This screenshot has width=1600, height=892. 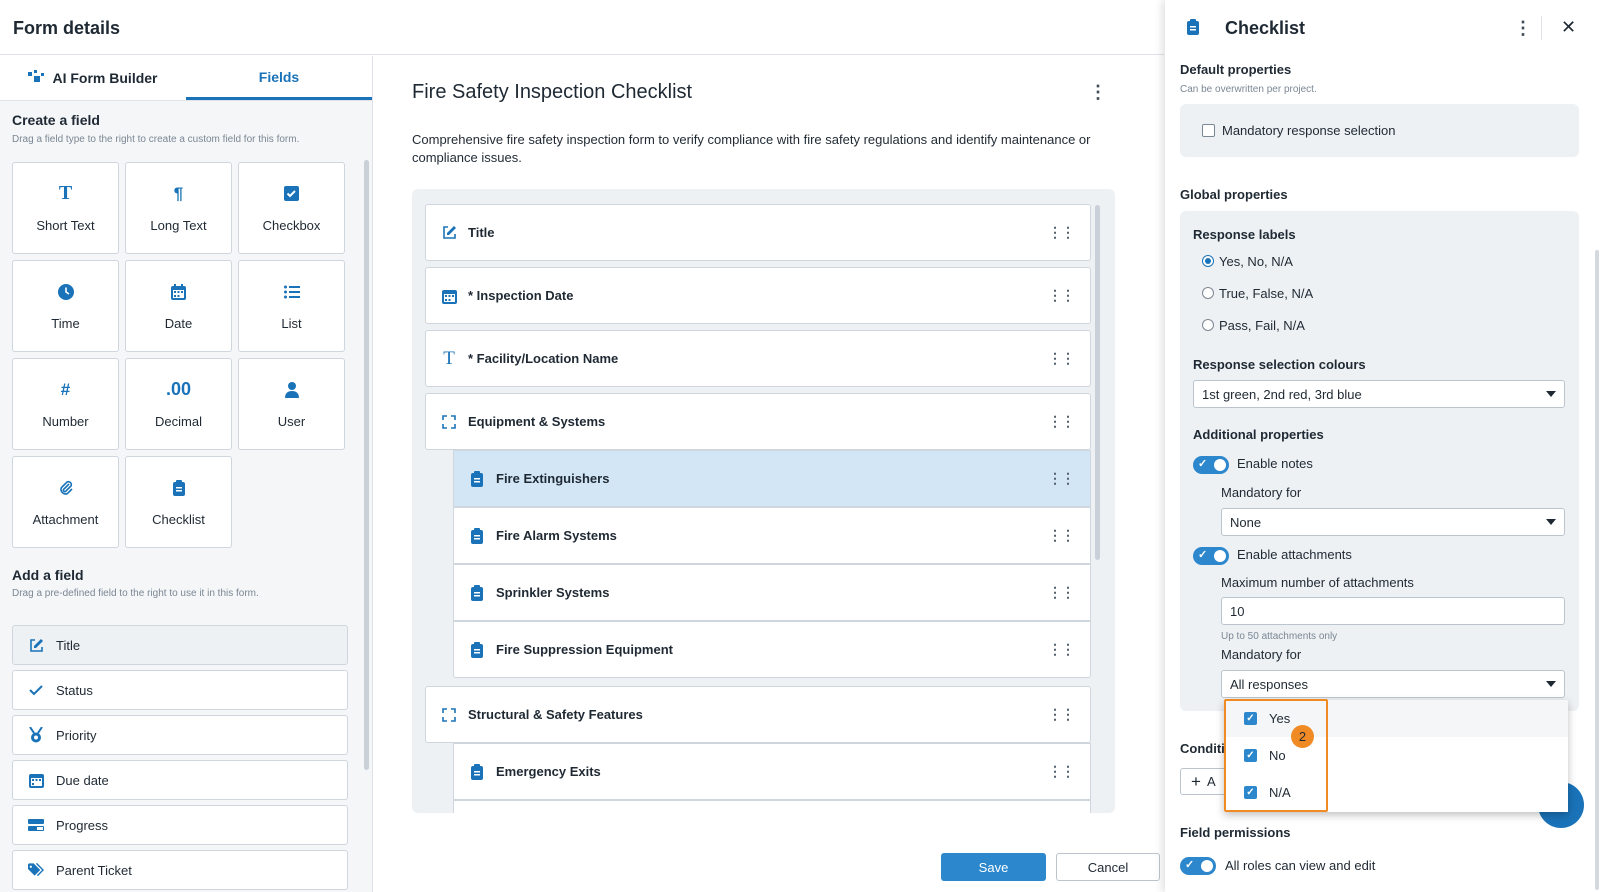 I want to click on predefined-field-priority: Priority, so click(x=180, y=735).